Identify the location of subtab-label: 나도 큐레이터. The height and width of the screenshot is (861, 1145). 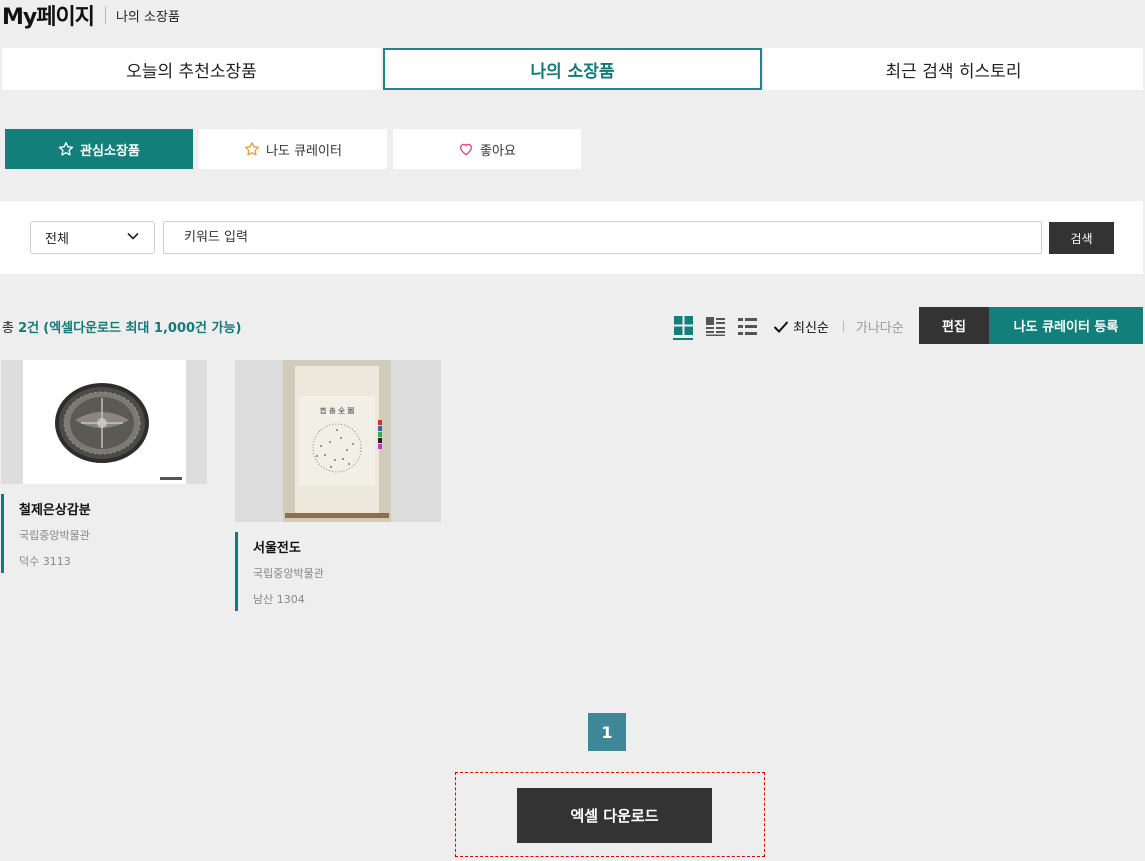
(304, 151).